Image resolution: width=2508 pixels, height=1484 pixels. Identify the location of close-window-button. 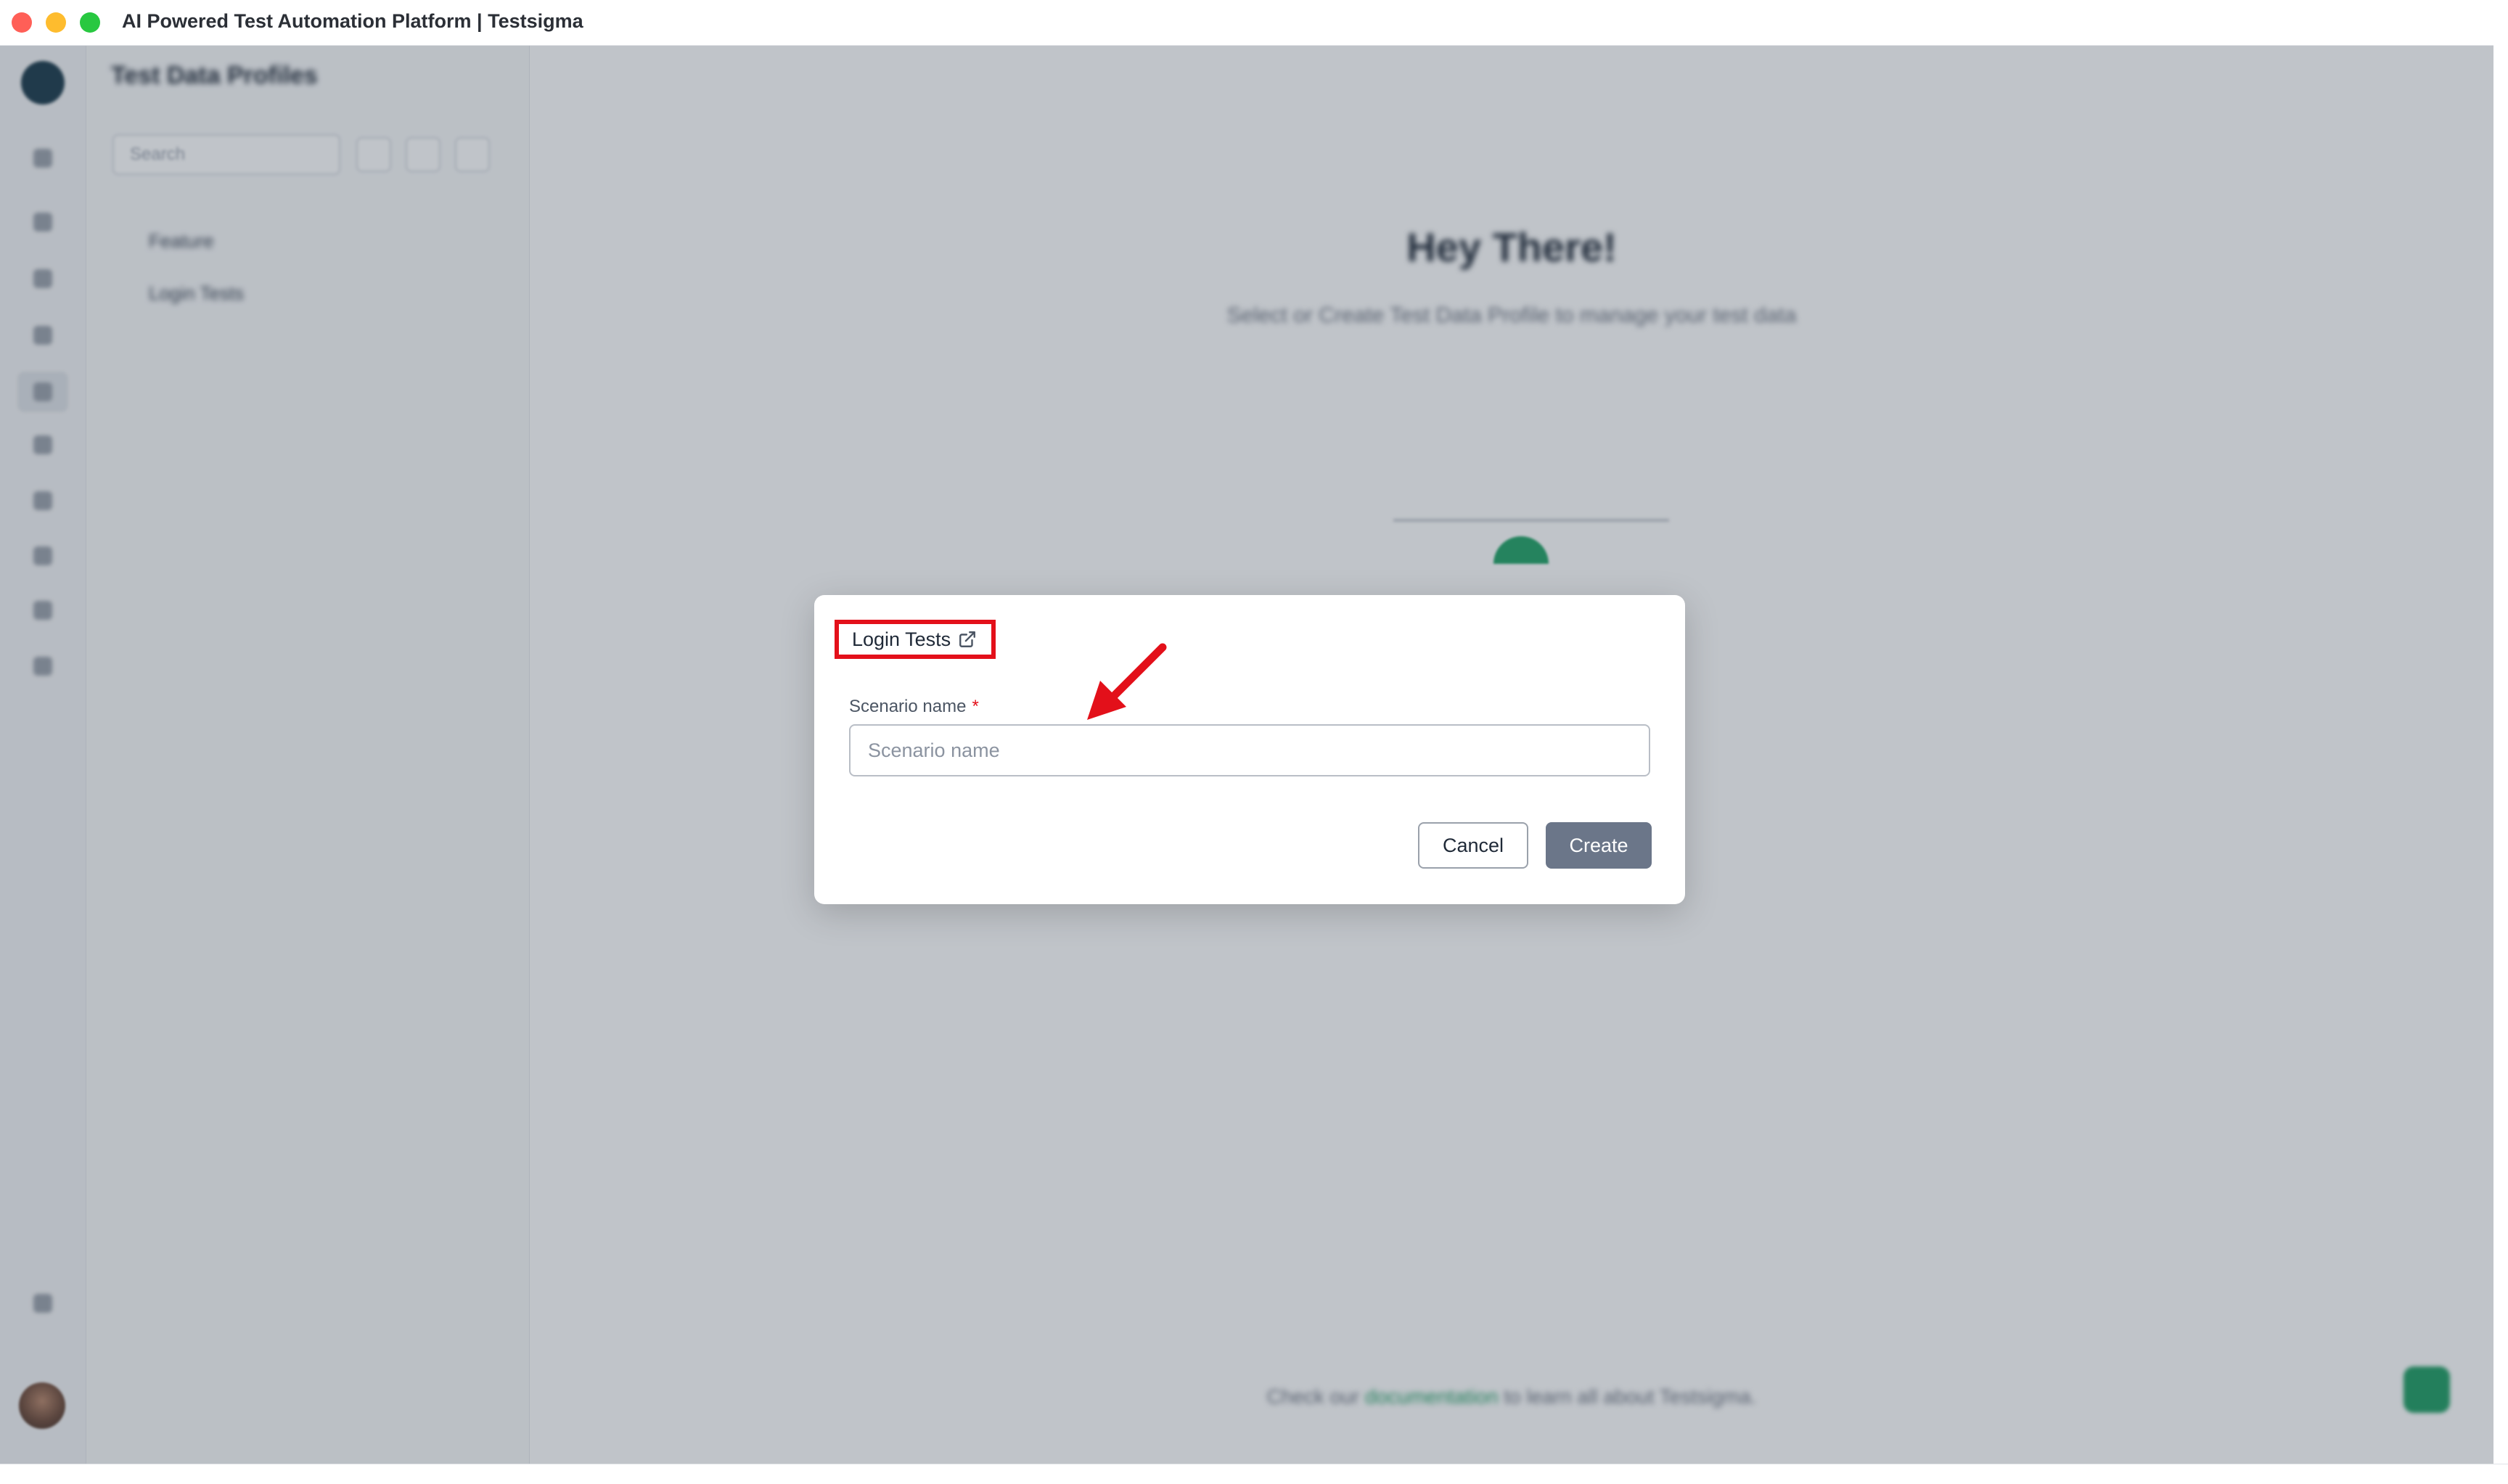
(22, 22).